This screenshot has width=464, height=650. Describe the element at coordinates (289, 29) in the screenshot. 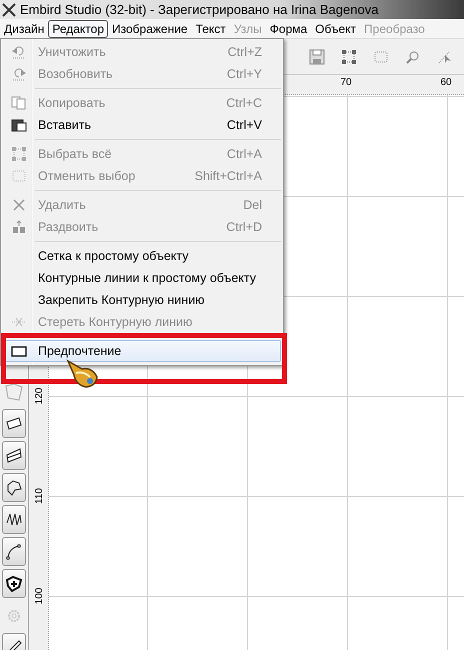

I see `menu-bar-item: Форма` at that location.